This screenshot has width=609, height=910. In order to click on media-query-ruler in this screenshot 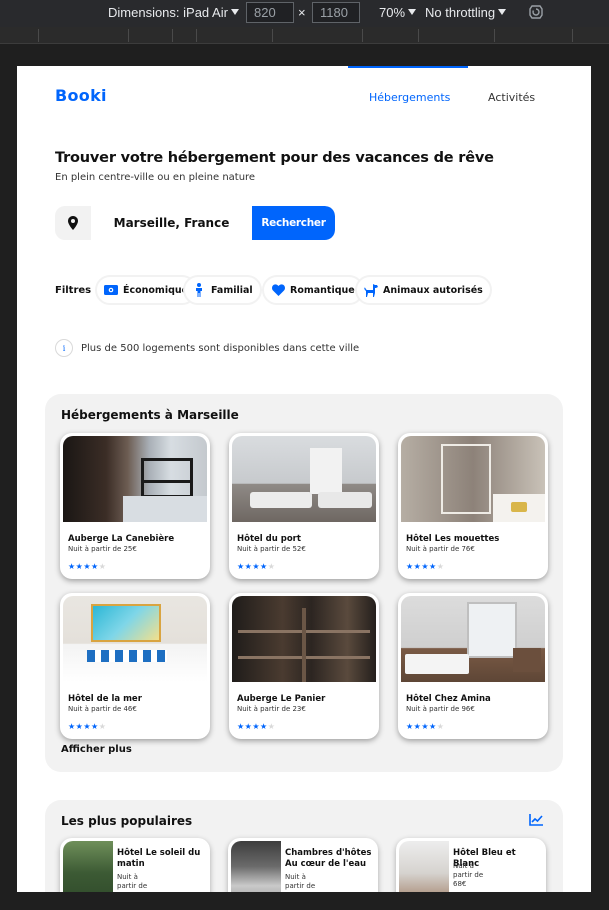, I will do `click(304, 35)`.